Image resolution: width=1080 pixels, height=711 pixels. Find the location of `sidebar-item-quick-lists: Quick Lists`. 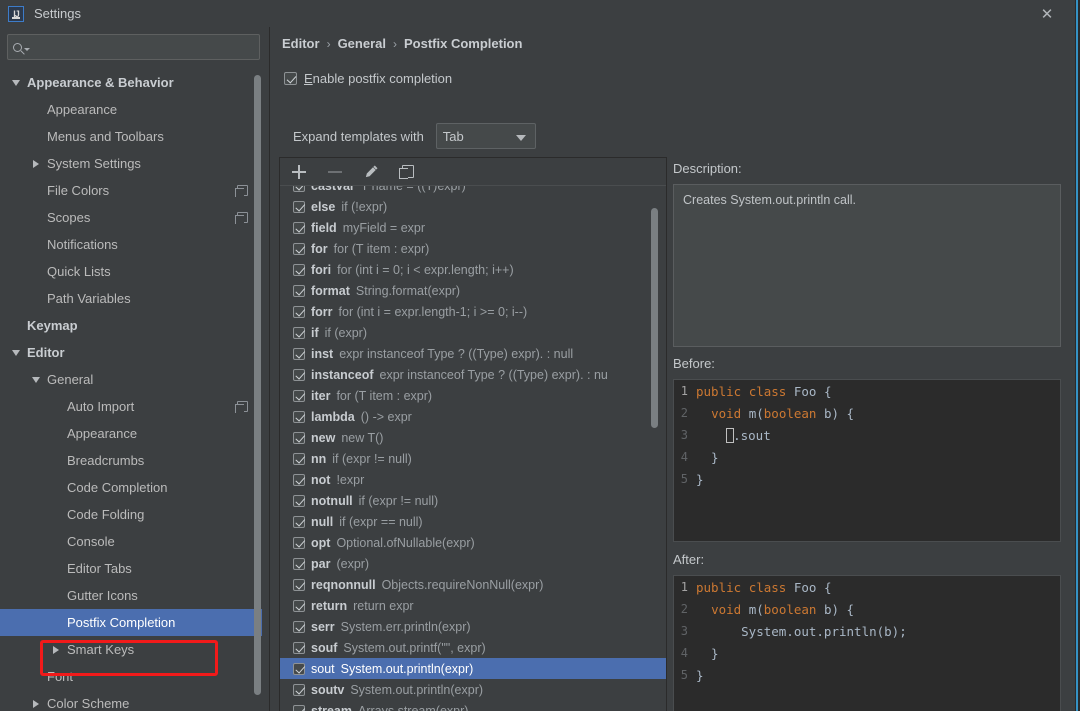

sidebar-item-quick-lists: Quick Lists is located at coordinates (131, 271).